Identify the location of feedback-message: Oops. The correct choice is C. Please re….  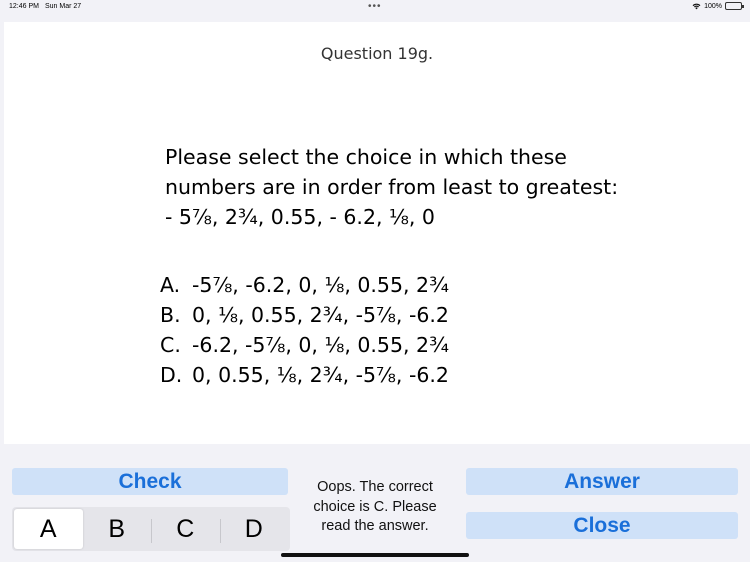
(375, 506).